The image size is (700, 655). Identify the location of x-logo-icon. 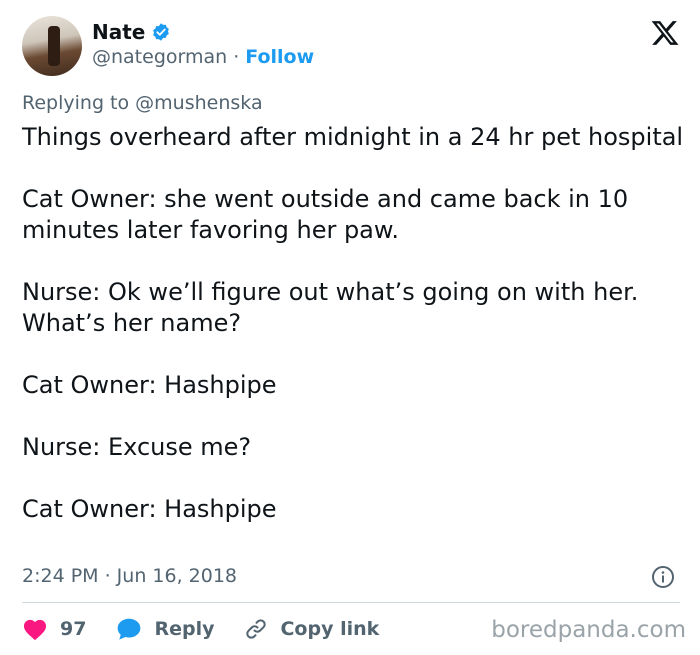
(665, 33).